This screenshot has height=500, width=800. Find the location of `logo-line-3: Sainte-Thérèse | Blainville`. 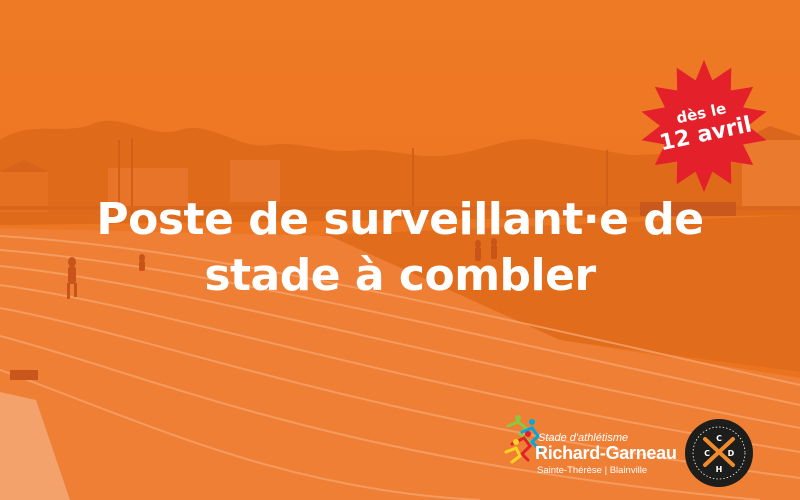

logo-line-3: Sainte-Thérèse | Blainville is located at coordinates (592, 470).